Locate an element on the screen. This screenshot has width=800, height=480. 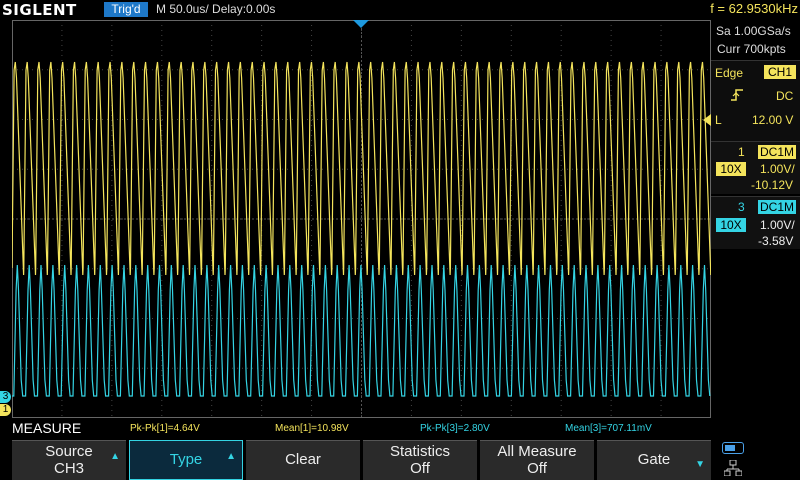
memory-depth: Curr 700kpts is located at coordinates (751, 49).